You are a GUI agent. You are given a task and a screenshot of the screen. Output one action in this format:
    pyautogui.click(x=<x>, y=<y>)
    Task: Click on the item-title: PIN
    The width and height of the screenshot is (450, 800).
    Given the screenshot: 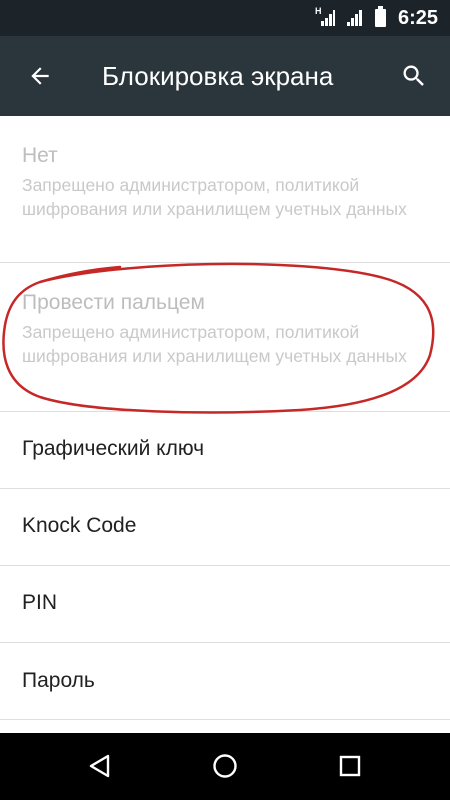 What is the action you would take?
    pyautogui.click(x=40, y=602)
    